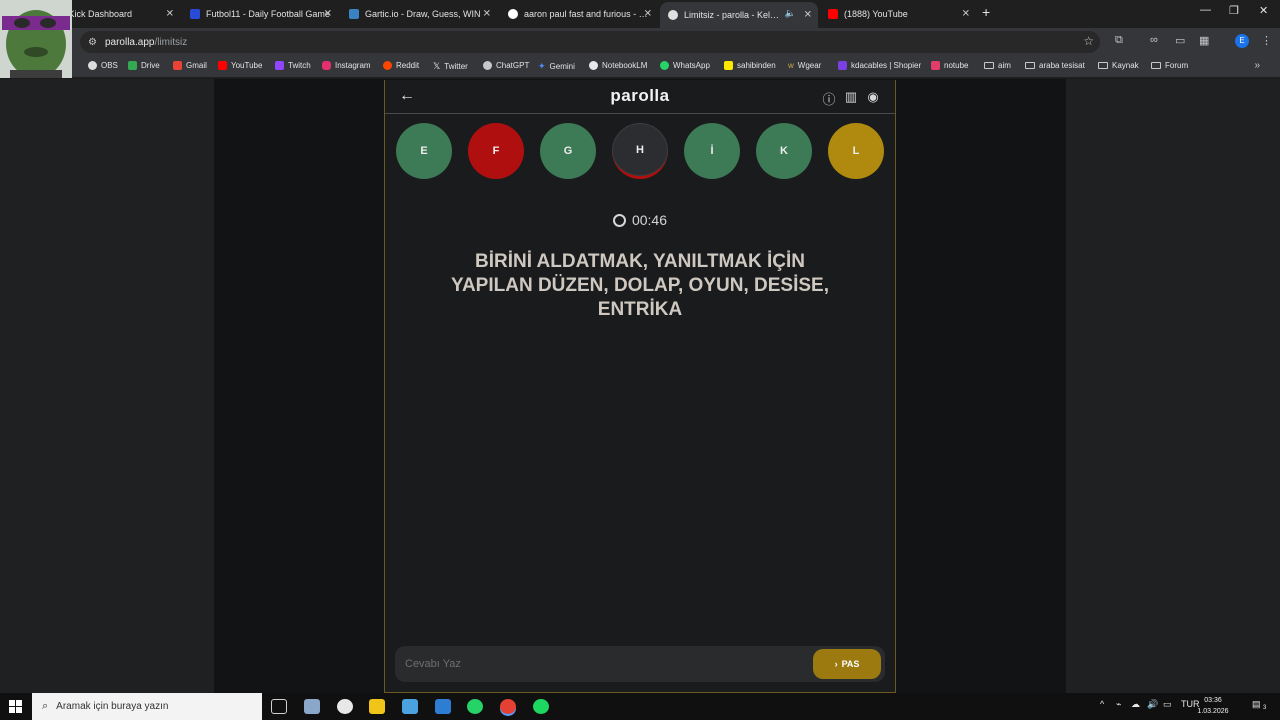 This screenshot has height=720, width=1280. What do you see at coordinates (103, 65) in the screenshot?
I see `bookmark-obs: OBS` at bounding box center [103, 65].